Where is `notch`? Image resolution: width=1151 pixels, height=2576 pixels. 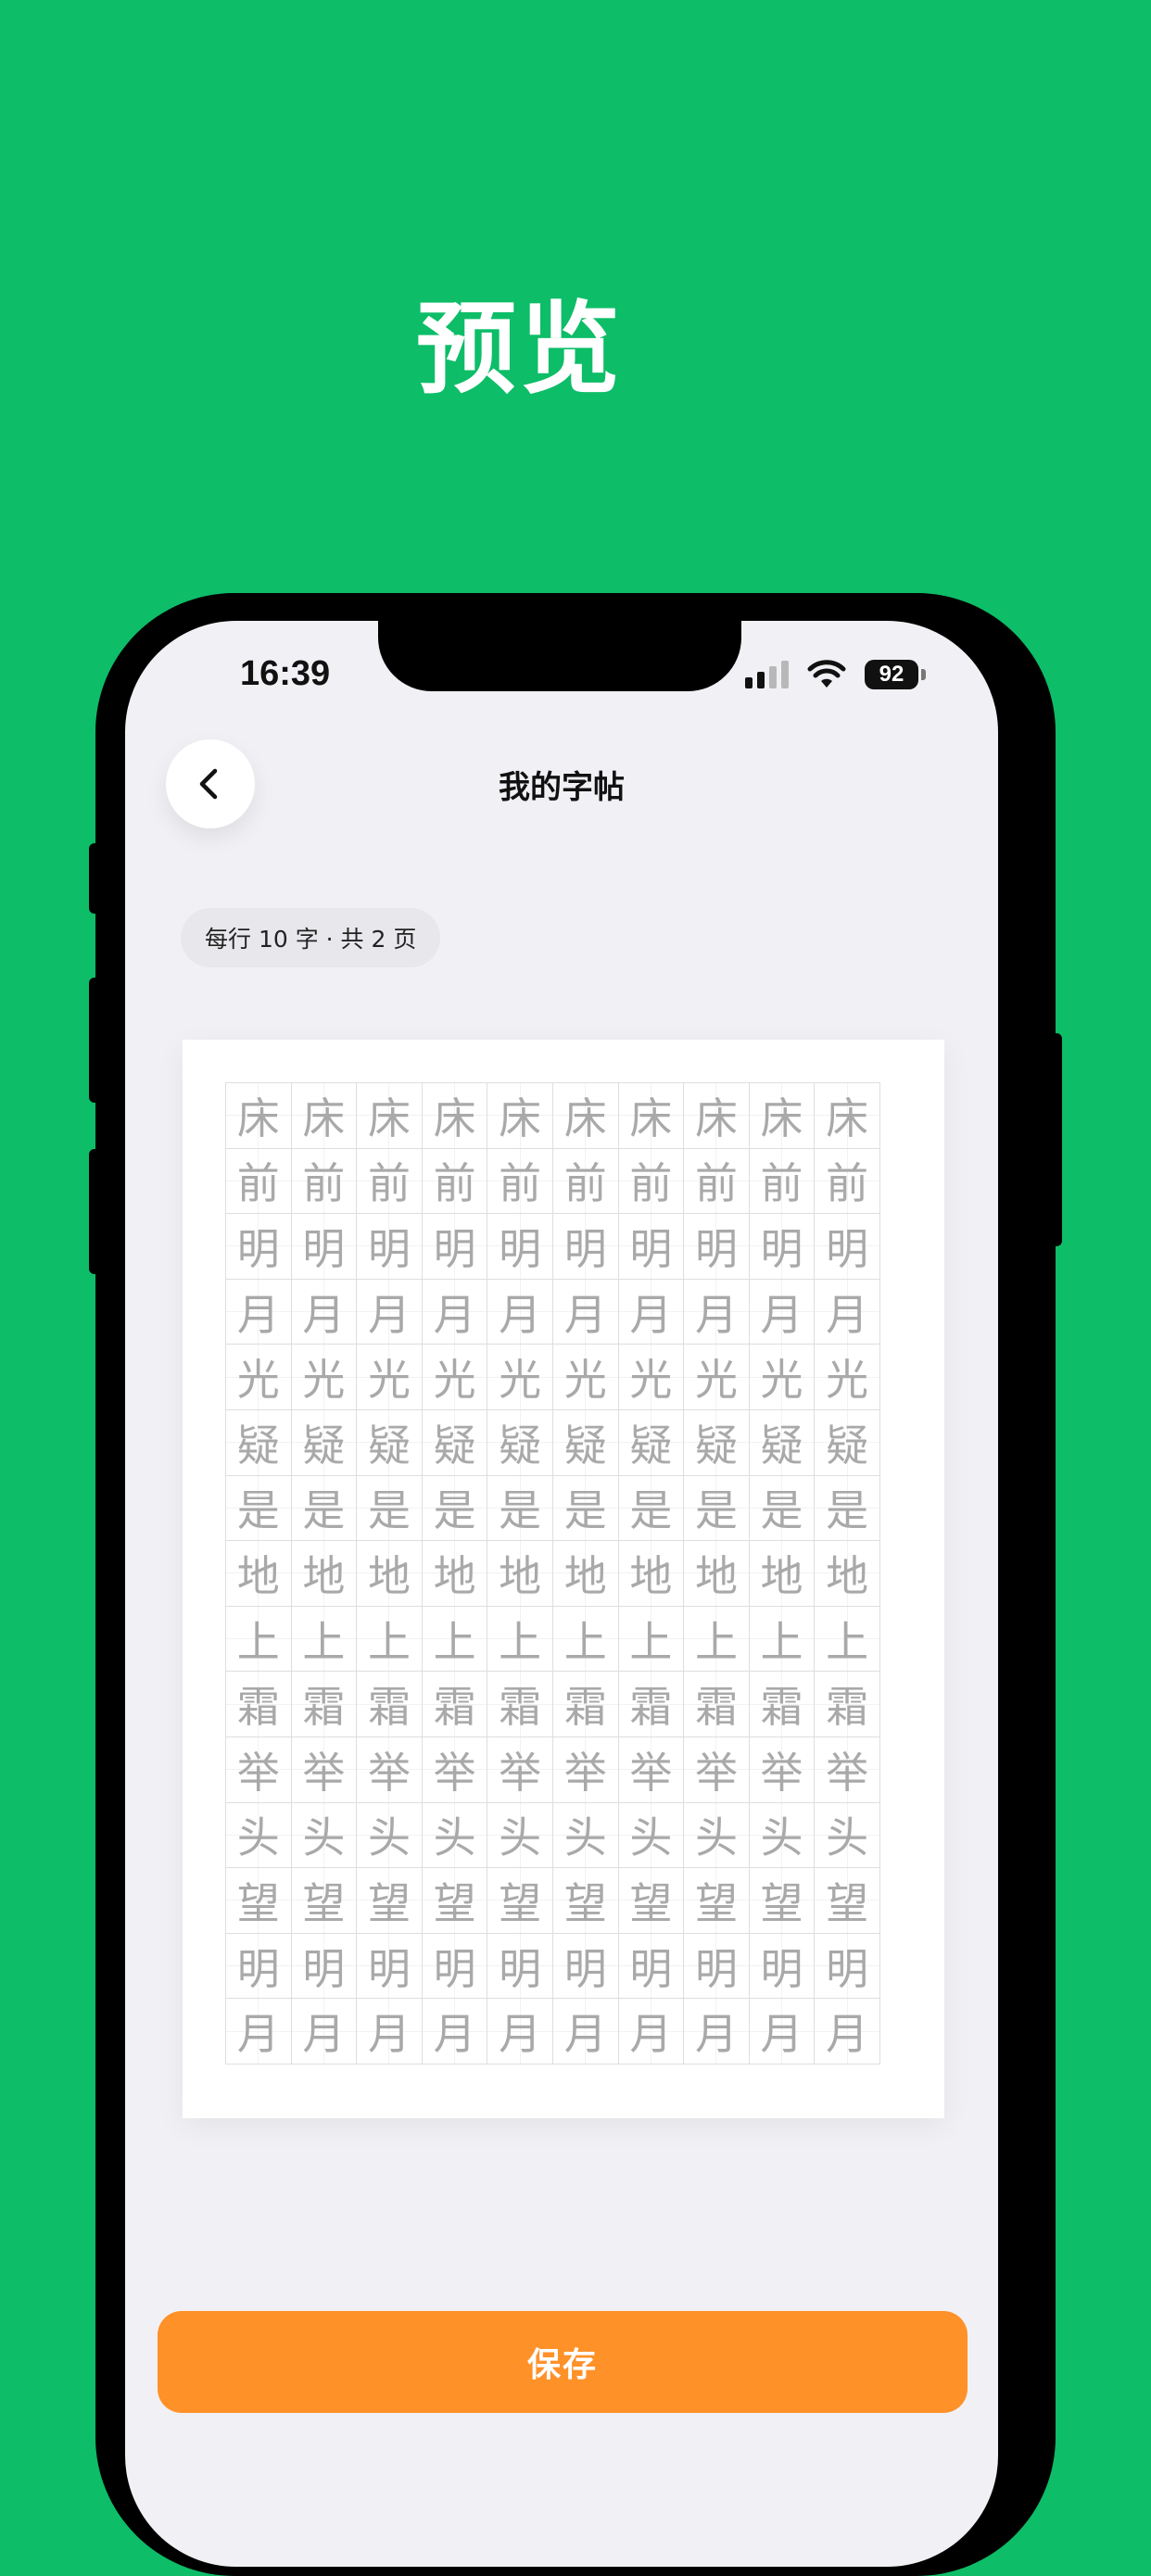
notch is located at coordinates (559, 656).